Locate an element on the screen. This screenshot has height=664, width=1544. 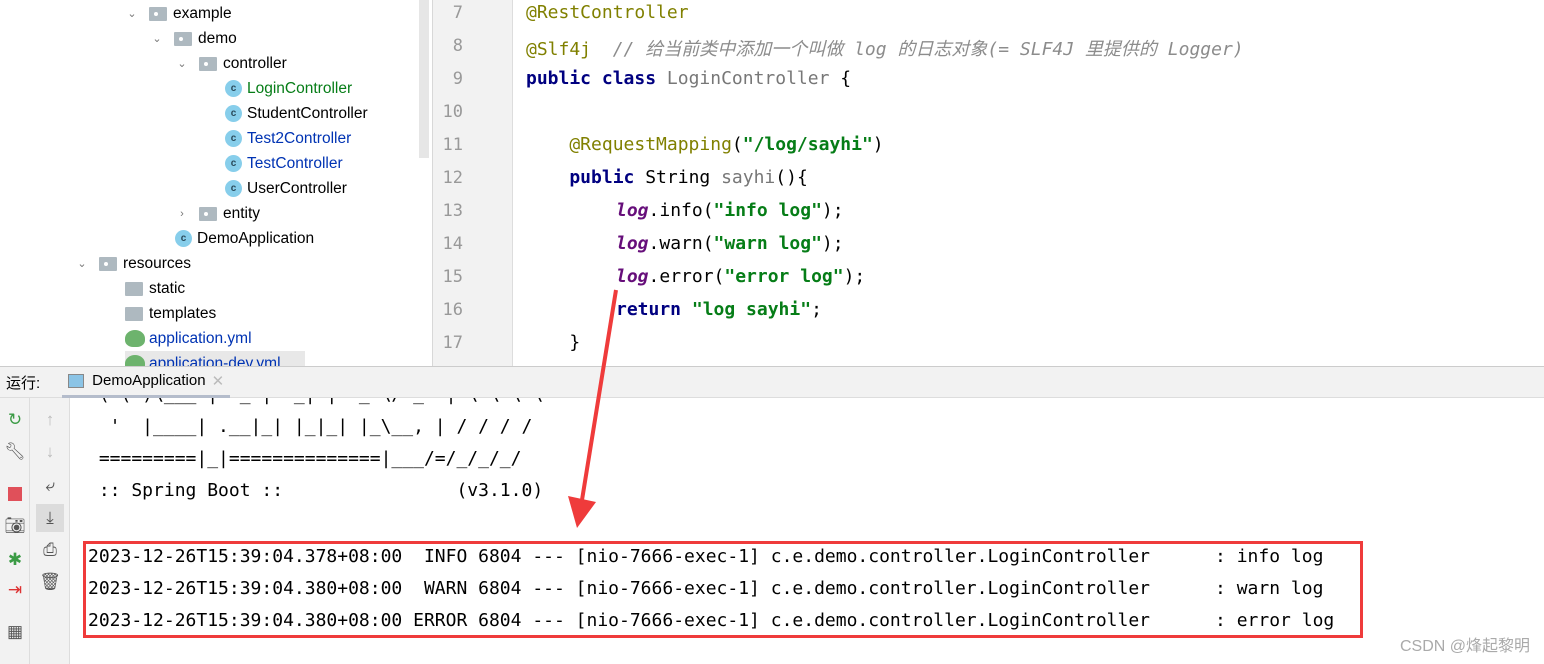
watermark: CSDN @烽起黎明 is located at coordinates (1464, 646).